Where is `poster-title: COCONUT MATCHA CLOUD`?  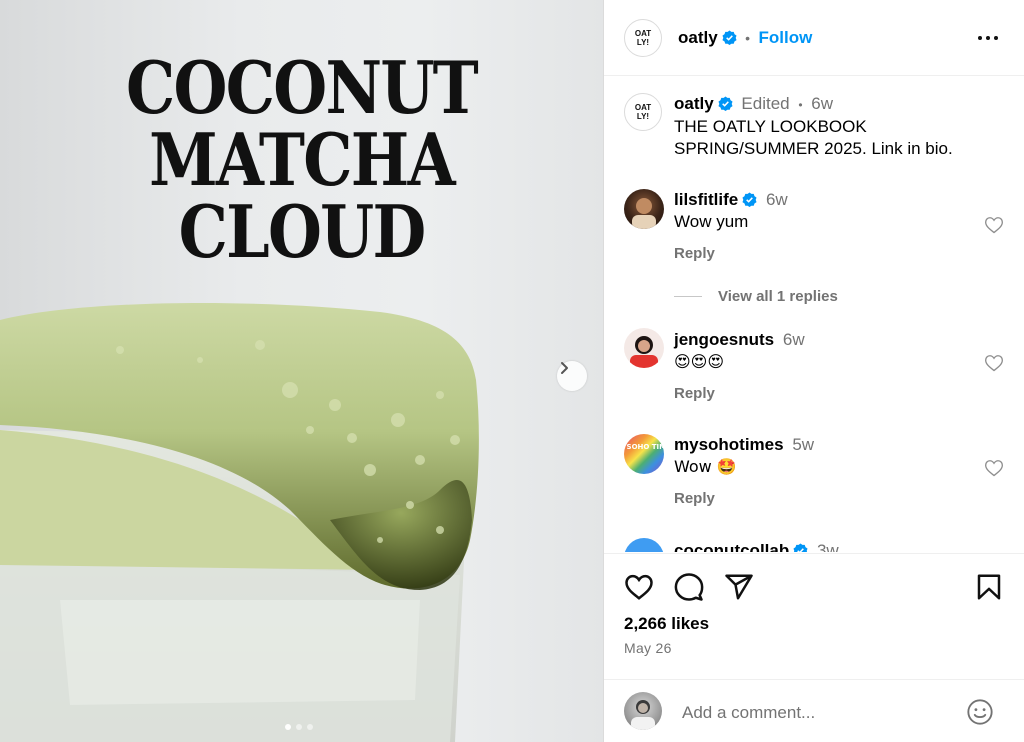
poster-title: COCONUT MATCHA CLOUD is located at coordinates (301, 160).